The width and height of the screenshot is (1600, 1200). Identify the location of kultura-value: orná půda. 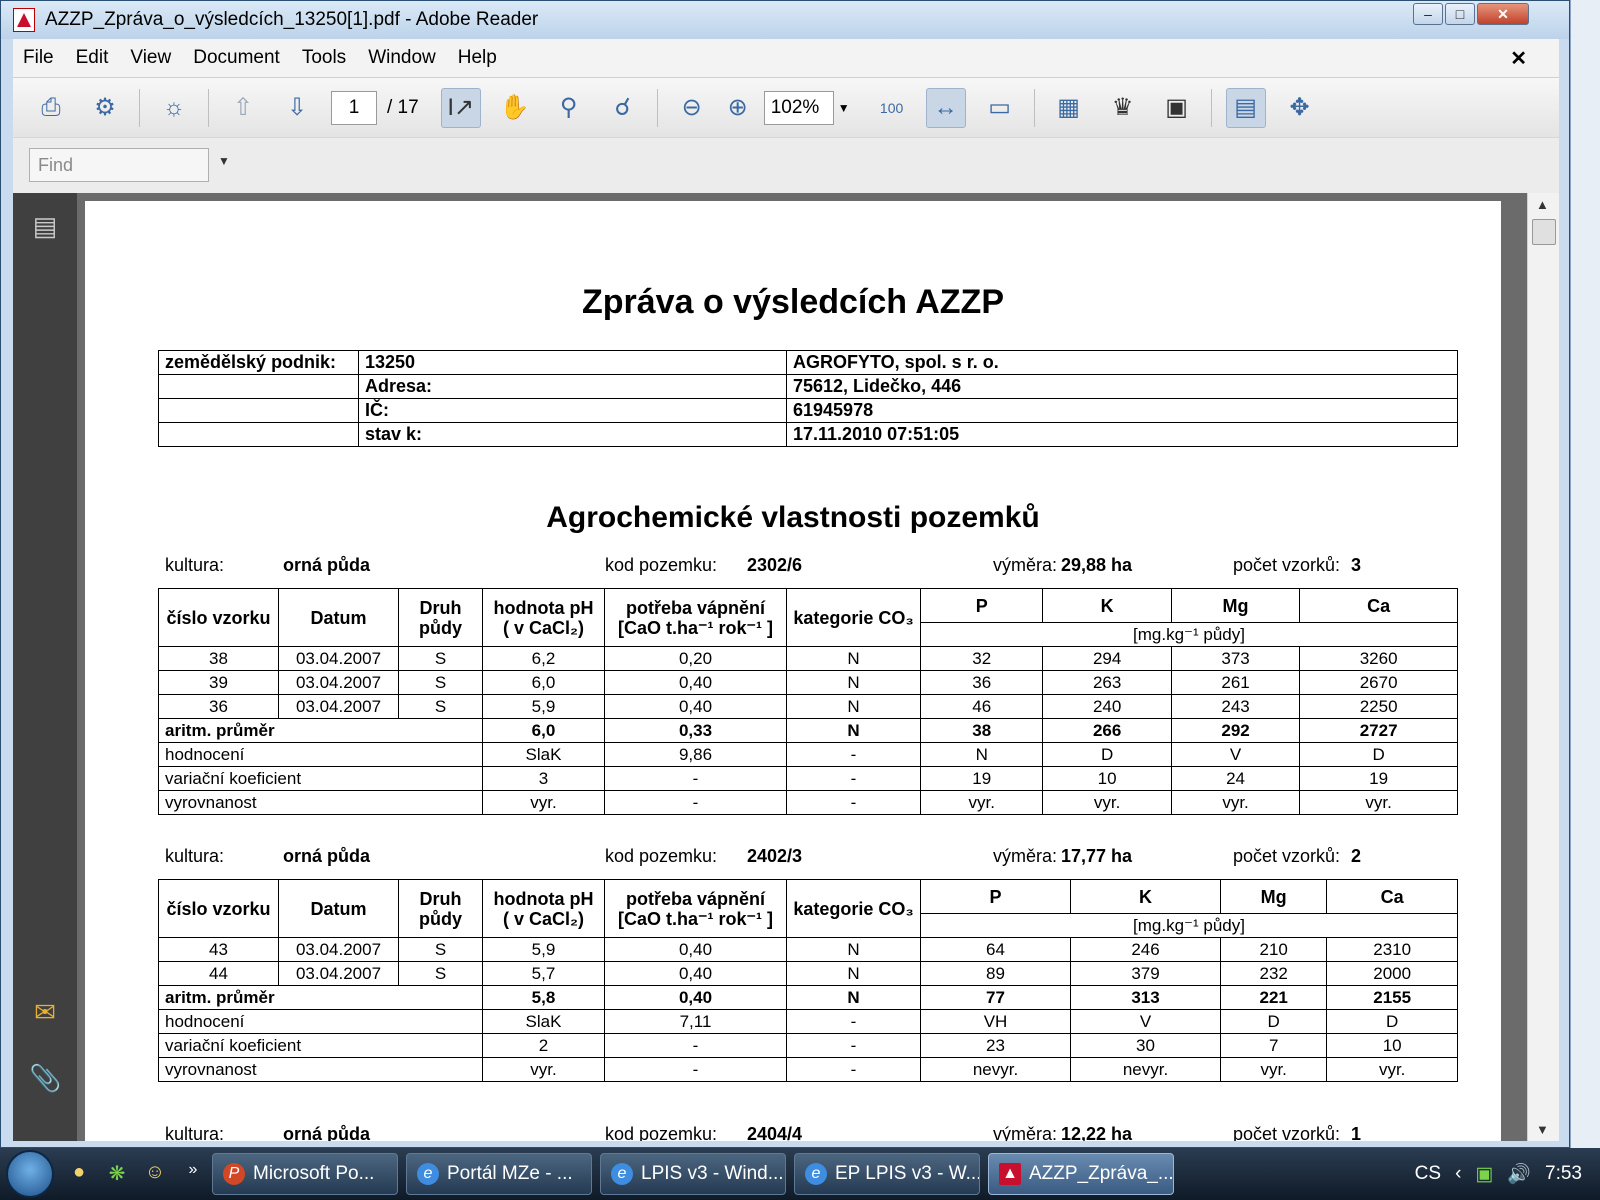
(327, 565).